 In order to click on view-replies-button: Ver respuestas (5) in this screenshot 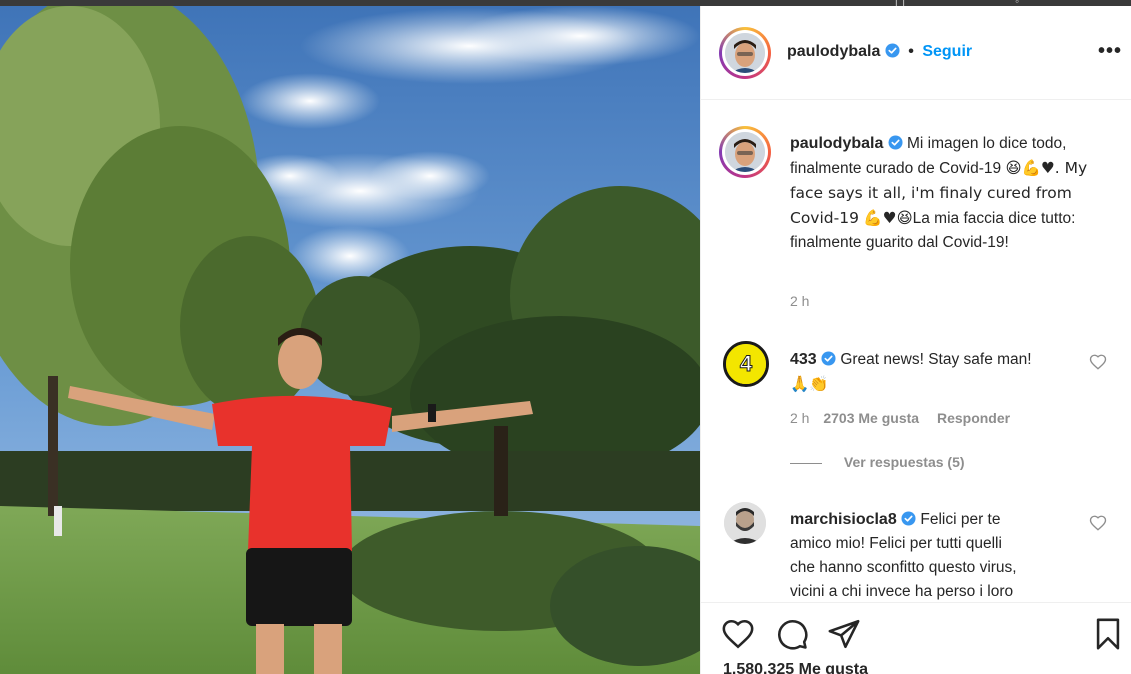, I will do `click(877, 462)`.